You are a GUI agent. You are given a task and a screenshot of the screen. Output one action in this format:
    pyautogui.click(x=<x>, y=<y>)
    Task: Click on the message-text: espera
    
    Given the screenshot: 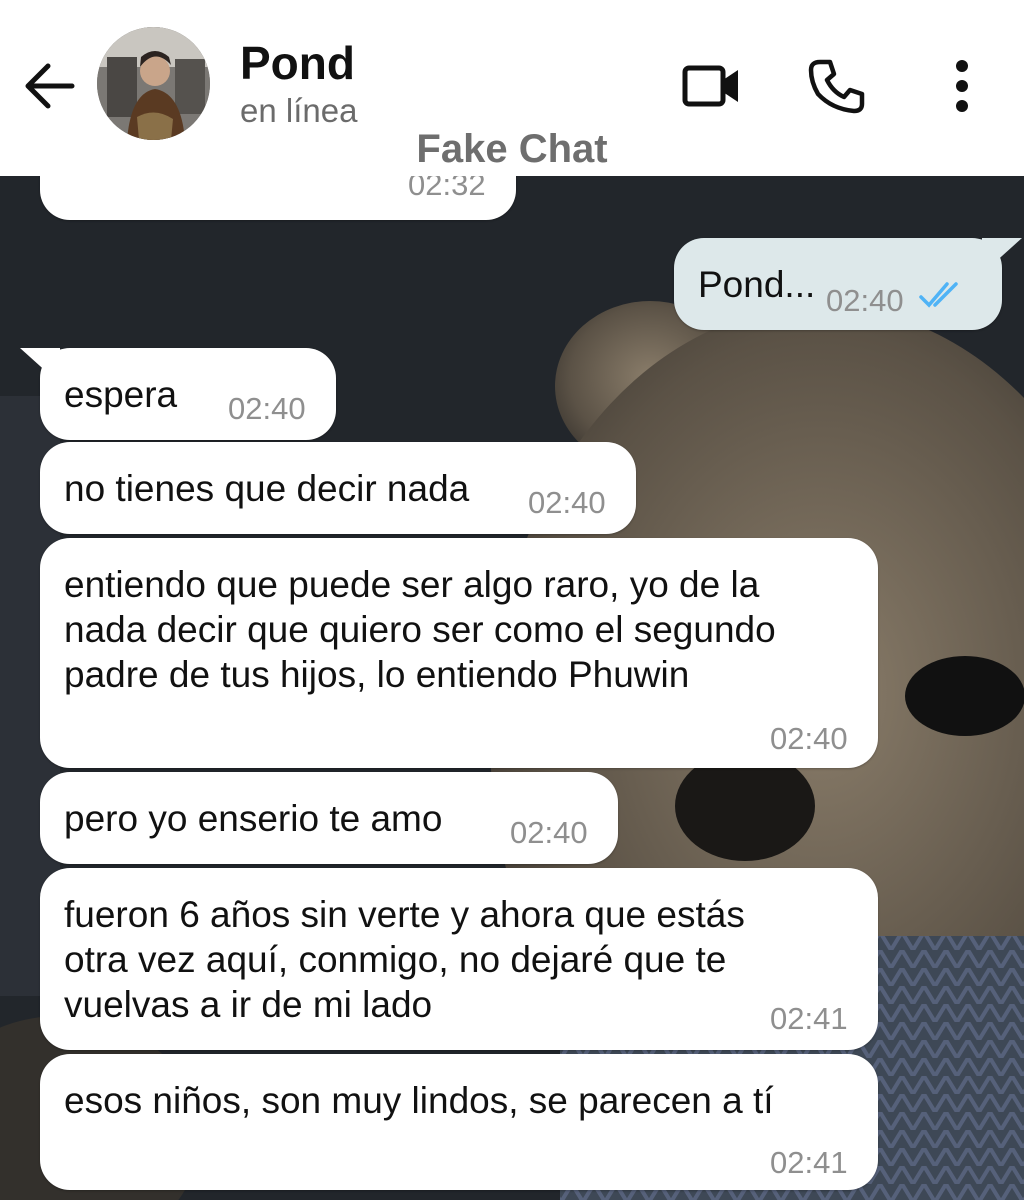 What is the action you would take?
    pyautogui.click(x=121, y=394)
    